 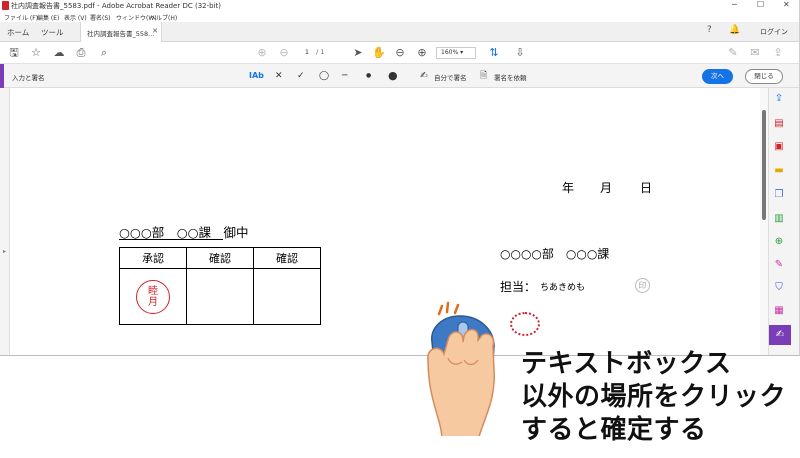 I want to click on tab-document: 社内調査報告書_558... ✕, so click(x=121, y=32).